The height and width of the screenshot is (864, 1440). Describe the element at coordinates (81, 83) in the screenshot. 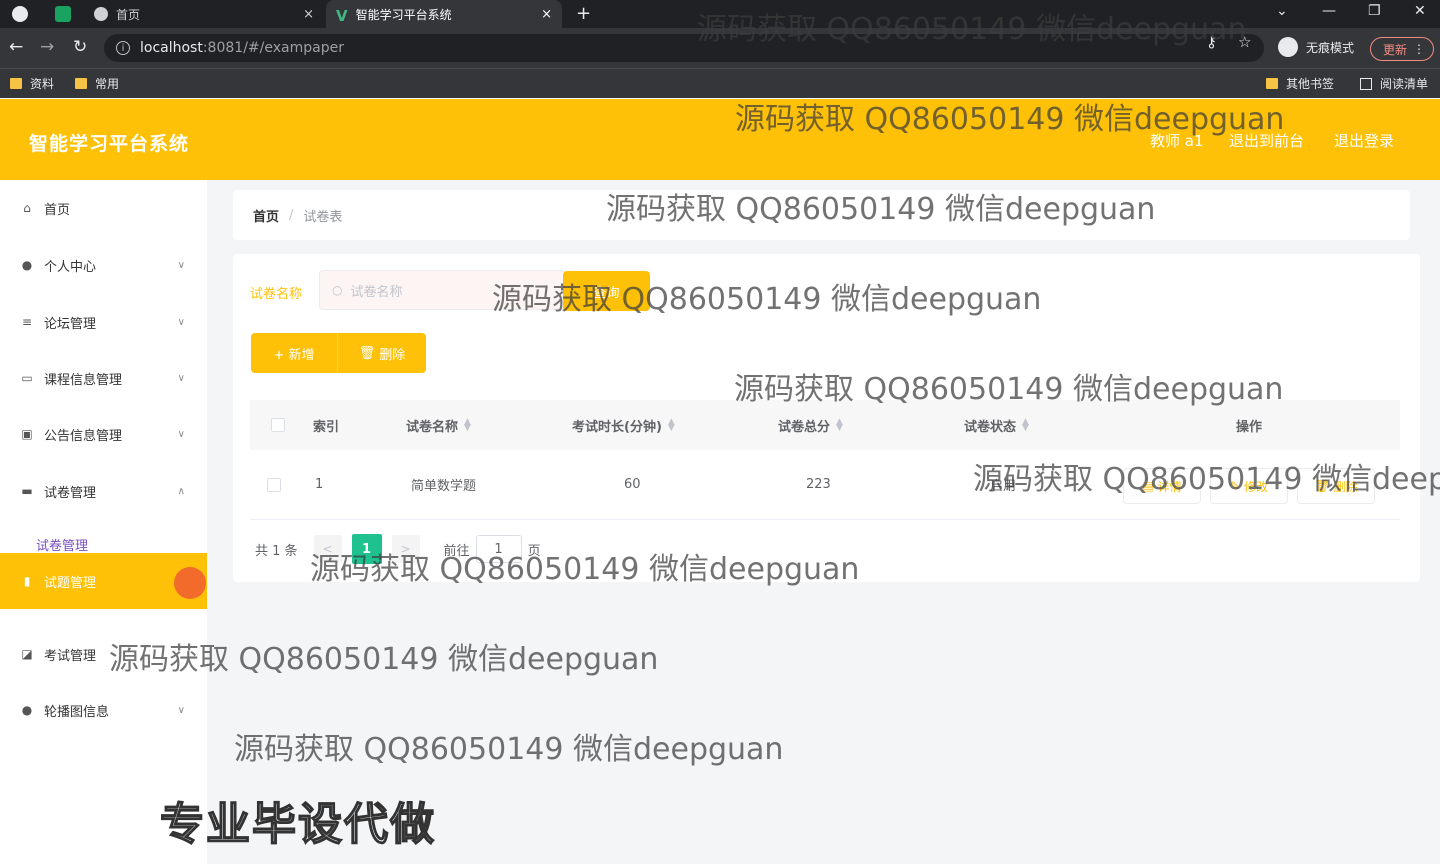

I see `folder-icon` at that location.